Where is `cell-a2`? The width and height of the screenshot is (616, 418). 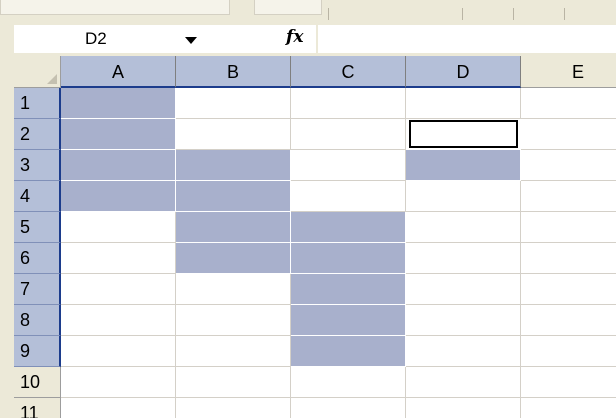 cell-a2 is located at coordinates (118, 134).